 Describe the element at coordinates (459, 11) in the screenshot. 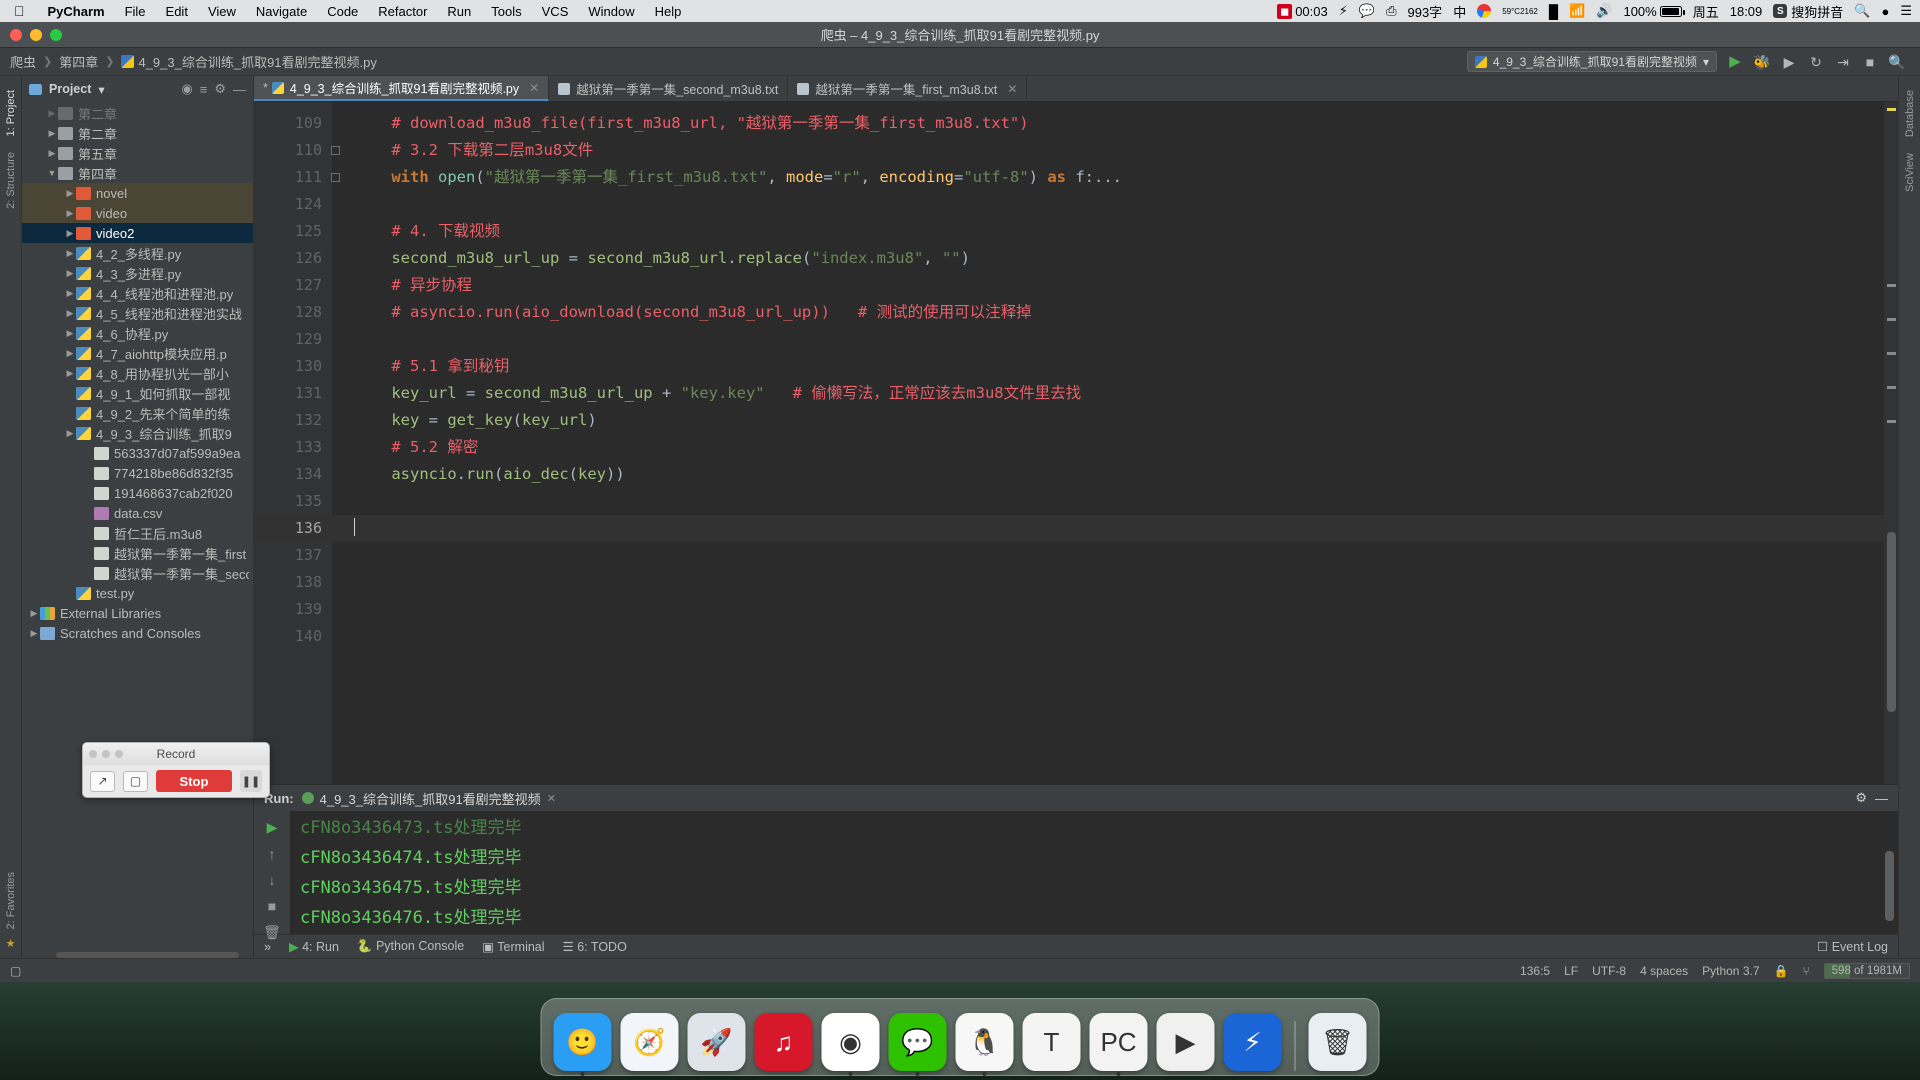

I see `menu-run: Run` at that location.